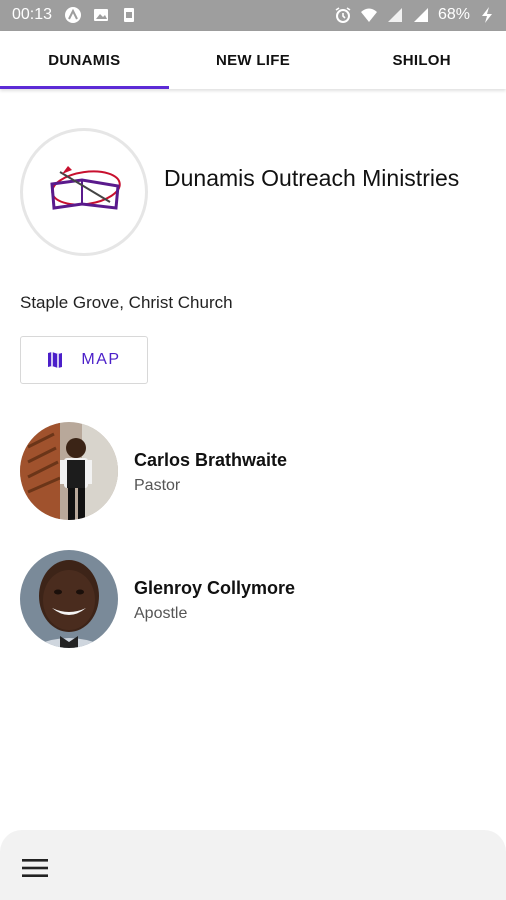 The width and height of the screenshot is (506, 900). What do you see at coordinates (73, 15) in the screenshot?
I see `app-notification-icon` at bounding box center [73, 15].